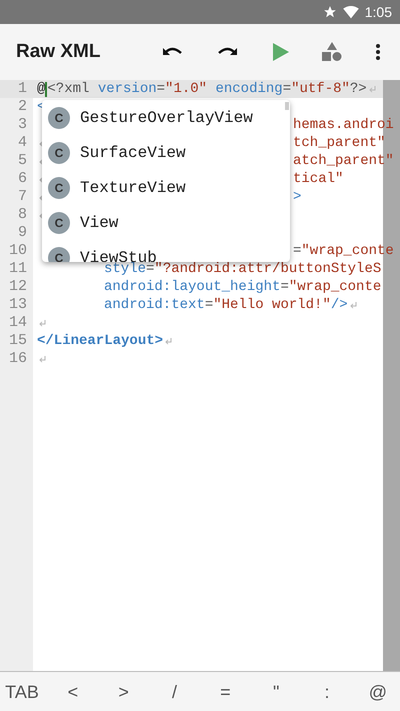 The width and height of the screenshot is (400, 711). I want to click on line-number: 10, so click(17, 251).